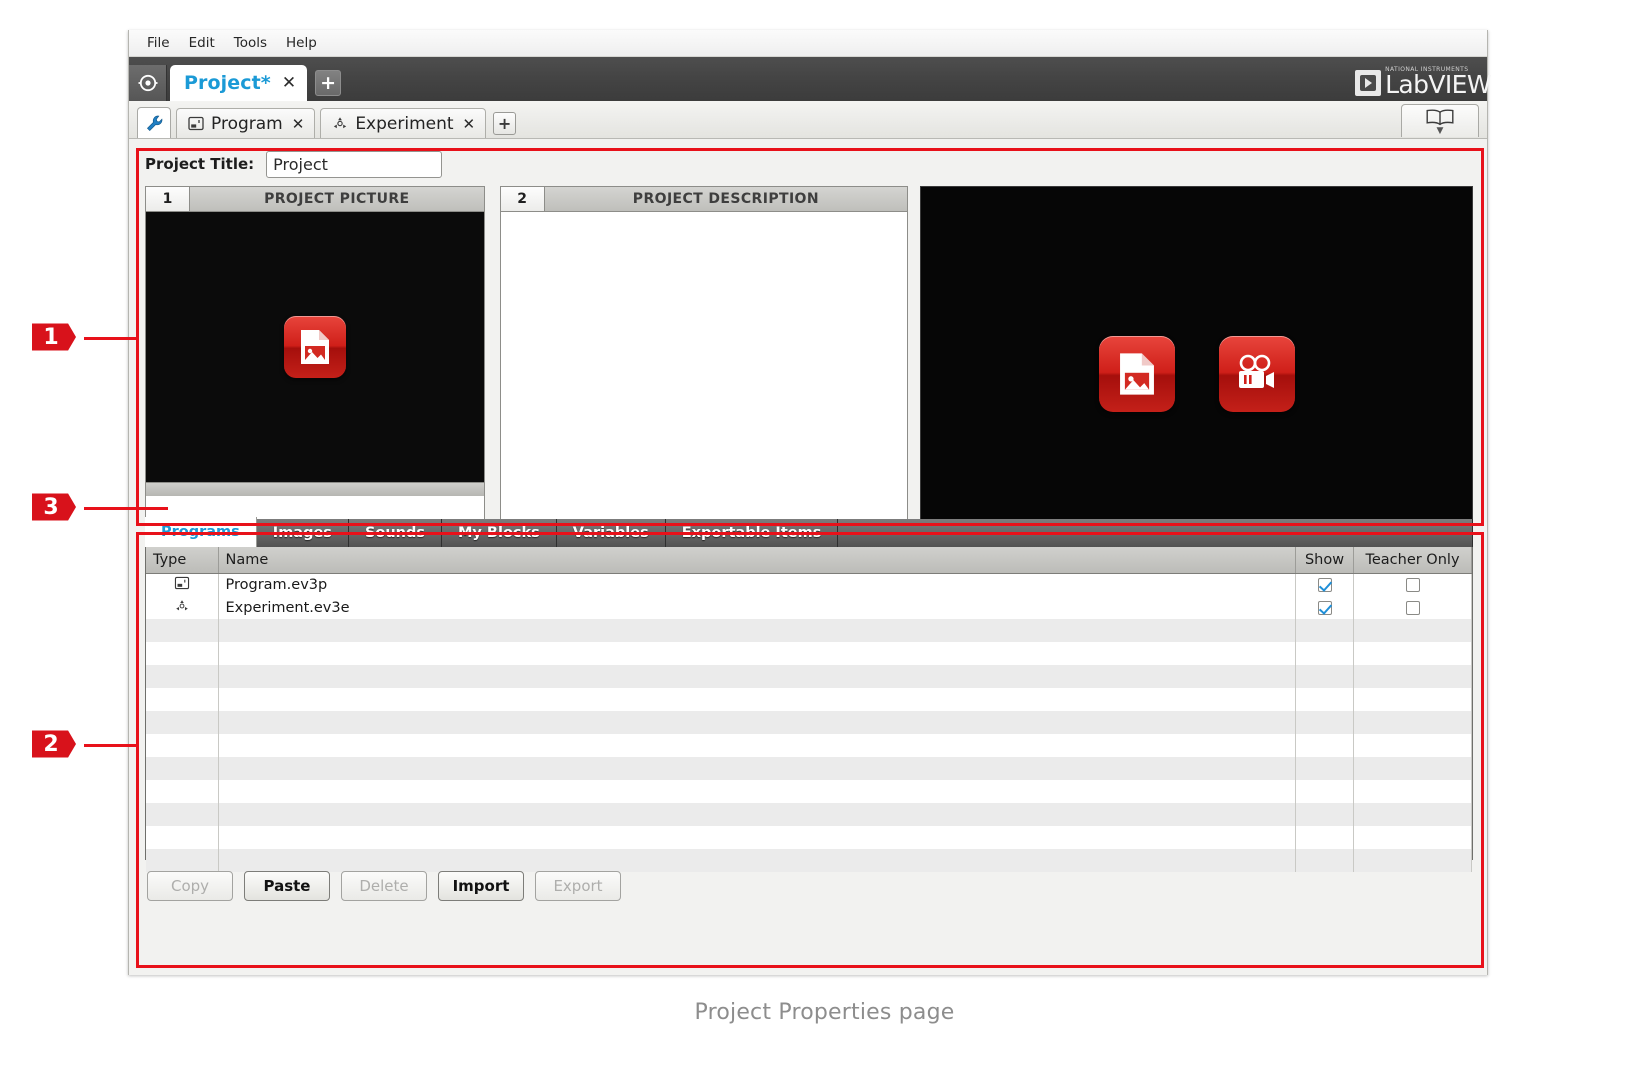  What do you see at coordinates (395, 533) in the screenshot?
I see `asset-tab-sounds: Sounds` at bounding box center [395, 533].